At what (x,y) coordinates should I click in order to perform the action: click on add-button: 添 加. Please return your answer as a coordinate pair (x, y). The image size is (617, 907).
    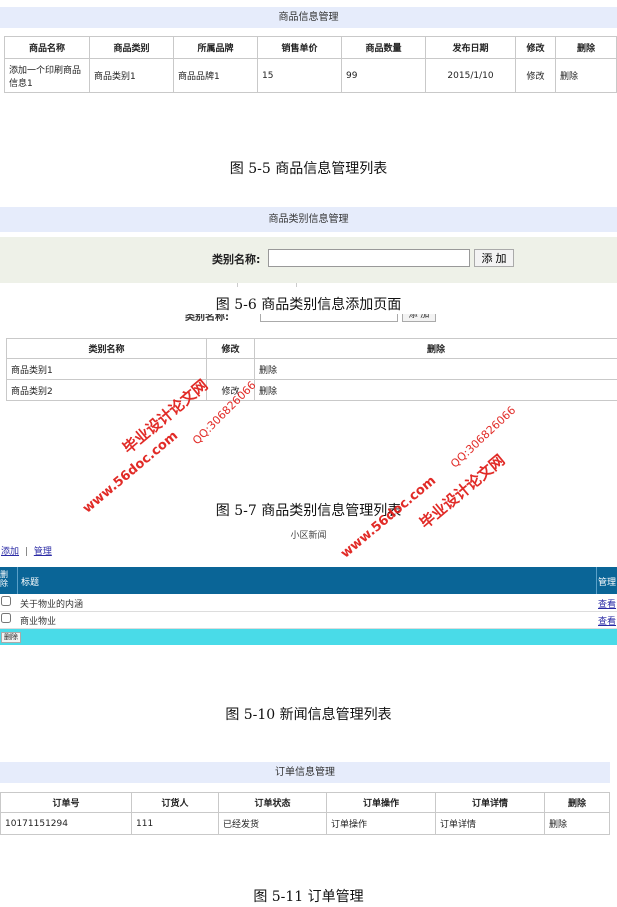
    Looking at the image, I should click on (494, 258).